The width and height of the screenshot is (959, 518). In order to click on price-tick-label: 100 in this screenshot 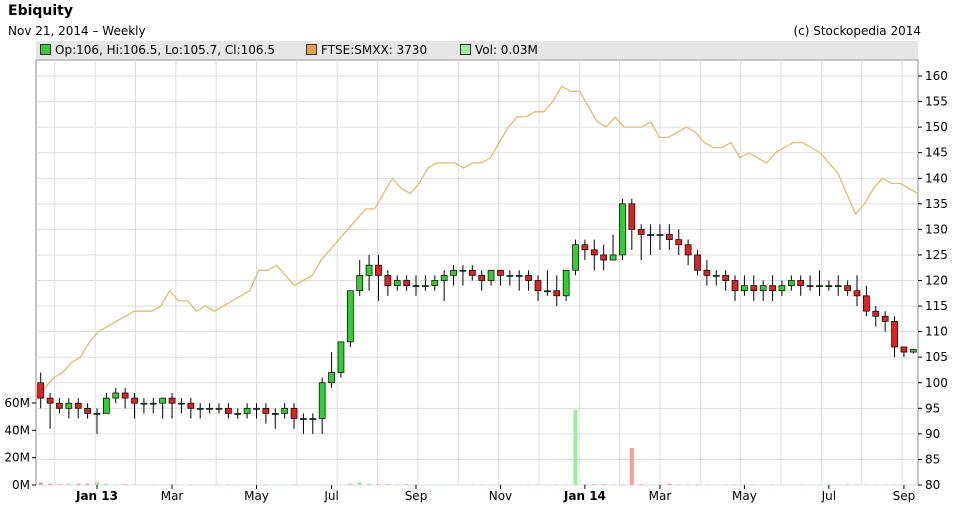, I will do `click(936, 383)`.